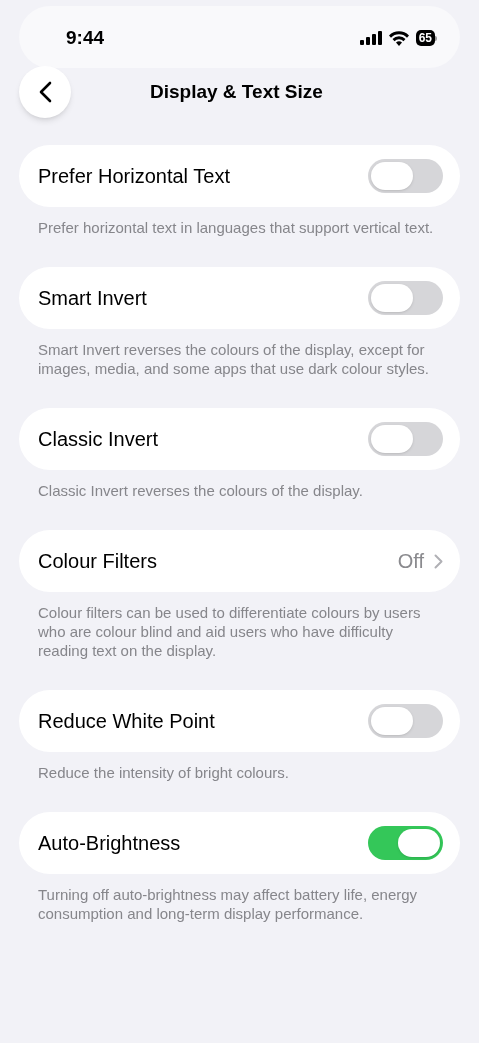 This screenshot has height=1043, width=479. I want to click on setting-description: Smart Invert reverses the colours of the display, except for images, media, and some apps that use dark colour styles., so click(234, 359).